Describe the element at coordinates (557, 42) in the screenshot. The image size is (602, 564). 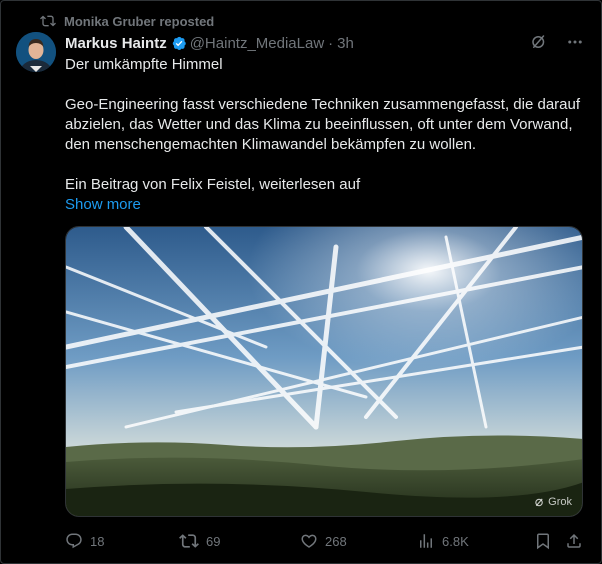
I see `top-actions` at that location.